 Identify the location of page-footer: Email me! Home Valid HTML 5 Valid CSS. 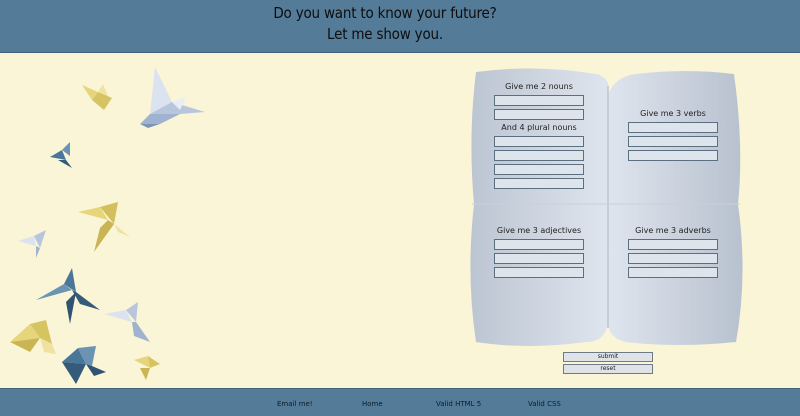
(400, 402).